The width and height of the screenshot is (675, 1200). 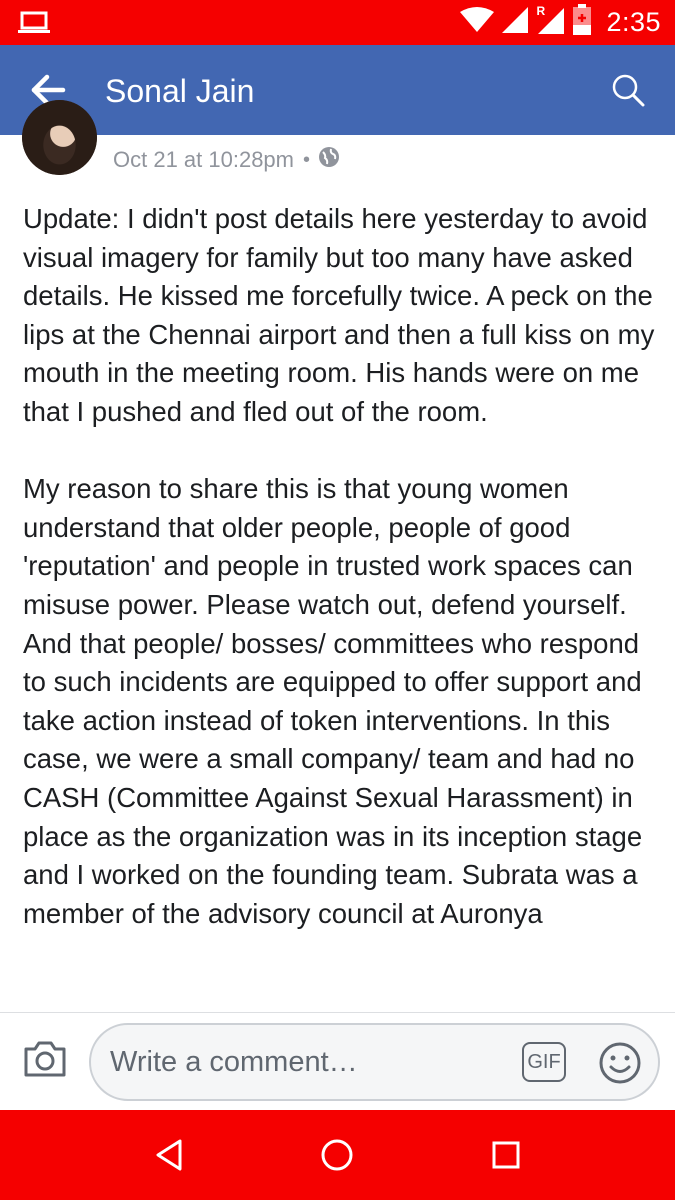 I want to click on signal-icon, so click(x=515, y=22).